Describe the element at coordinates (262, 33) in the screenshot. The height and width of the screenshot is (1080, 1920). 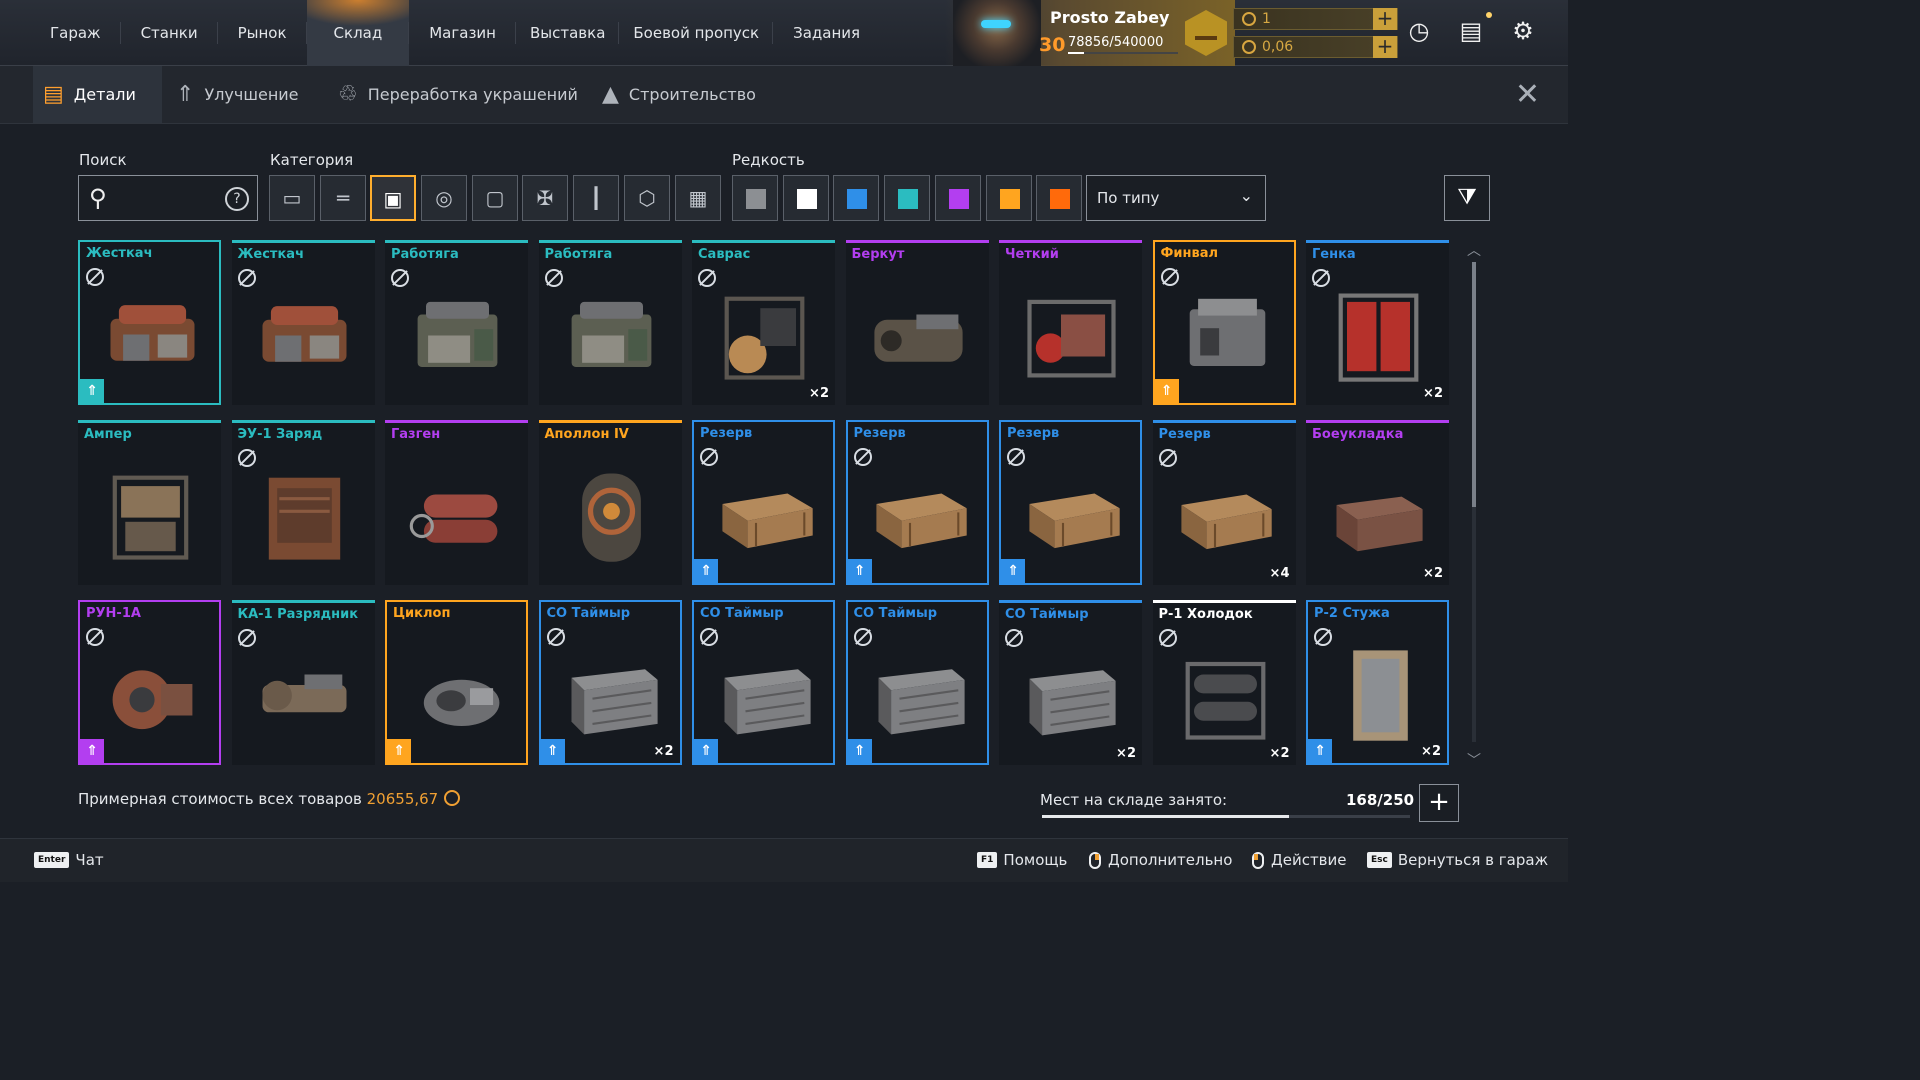
I see `nav-market: Рынок` at that location.